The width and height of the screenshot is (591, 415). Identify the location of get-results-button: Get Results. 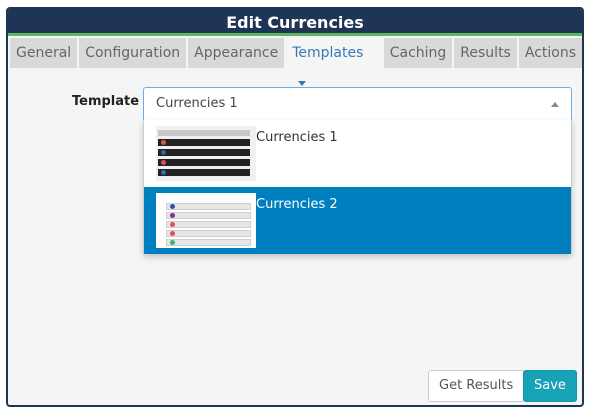
(476, 386).